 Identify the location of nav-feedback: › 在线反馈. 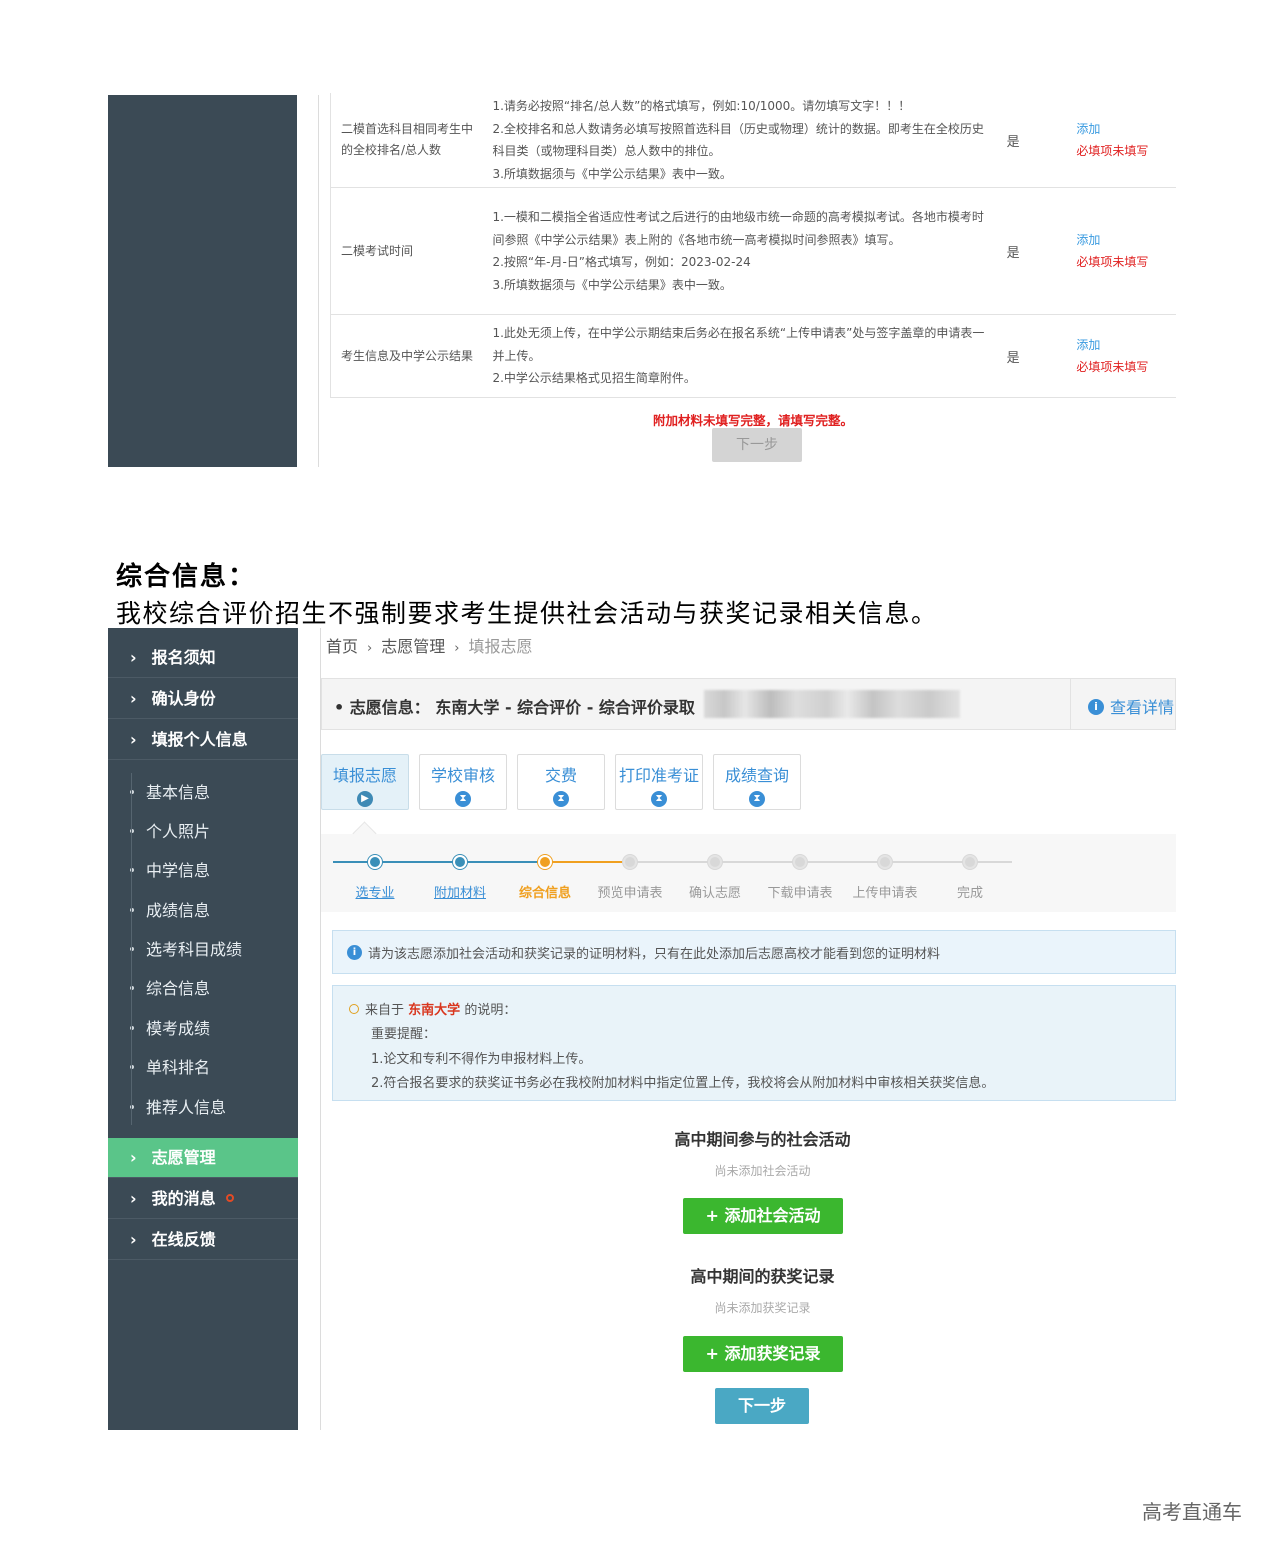
(203, 1240).